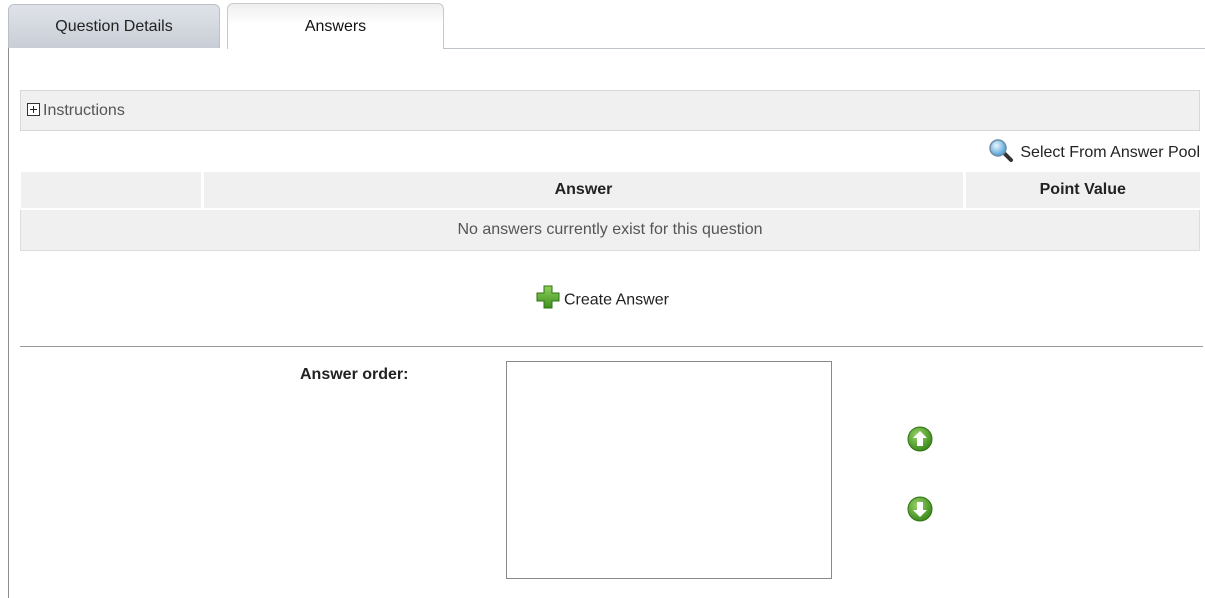  I want to click on instructions-toggle: Instructions, so click(610, 110).